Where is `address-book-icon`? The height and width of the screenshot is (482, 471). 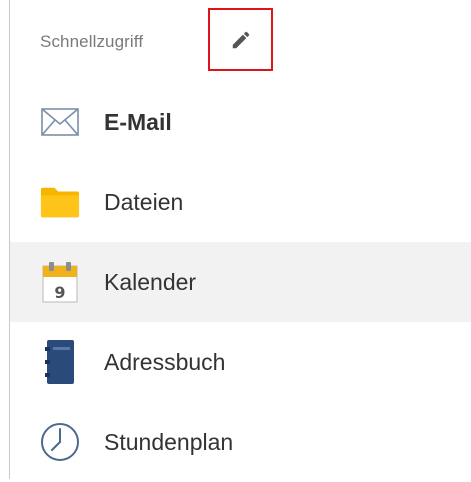 address-book-icon is located at coordinates (60, 362).